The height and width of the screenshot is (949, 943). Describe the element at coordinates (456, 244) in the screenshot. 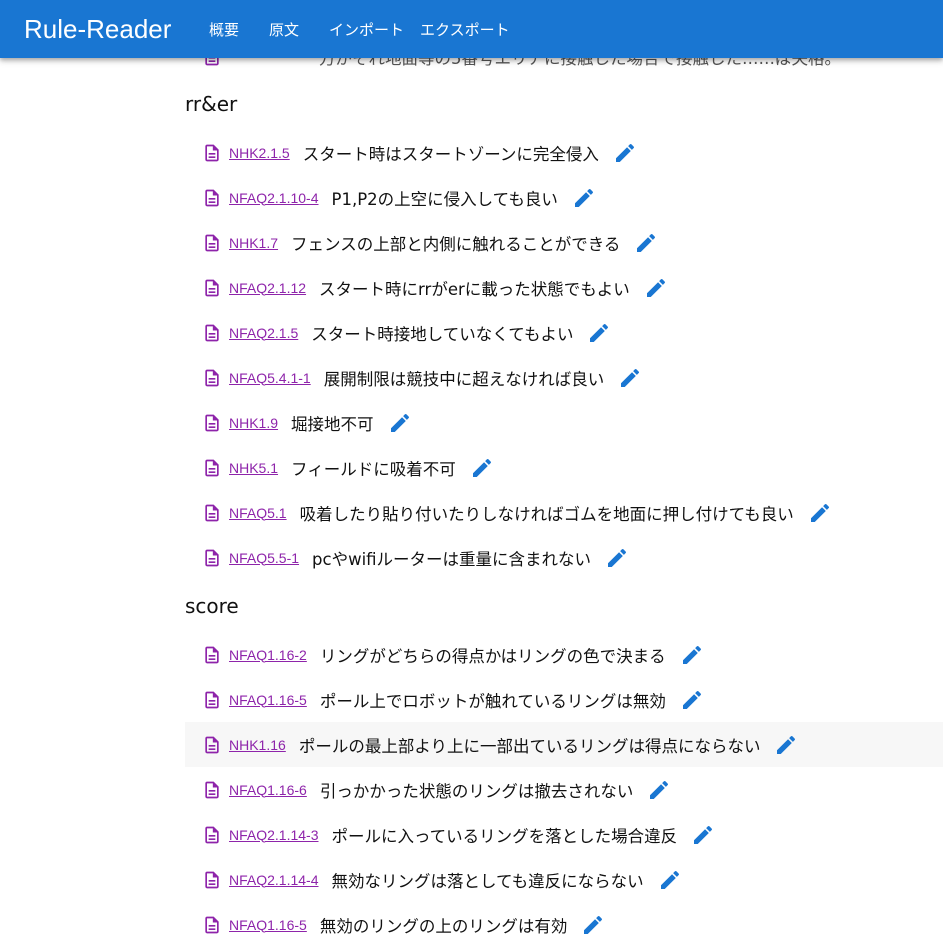

I see `rule-text: フェンスの上部と内側に触れることができる` at that location.